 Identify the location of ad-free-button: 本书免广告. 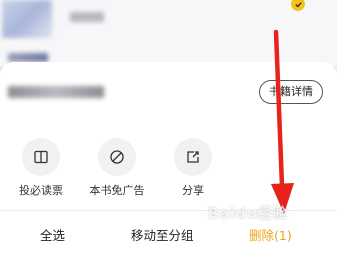
(117, 168).